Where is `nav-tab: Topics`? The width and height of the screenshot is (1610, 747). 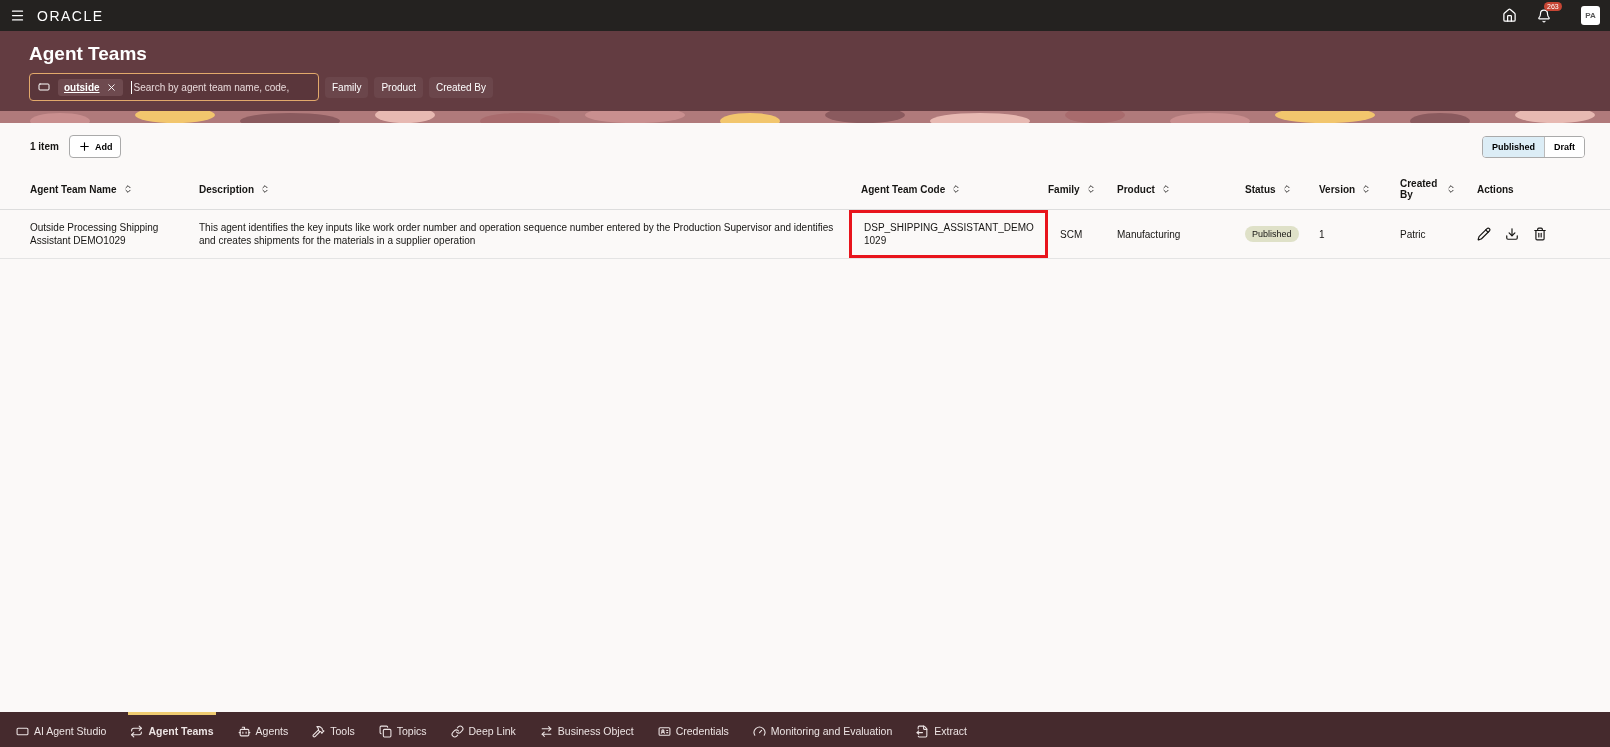
nav-tab: Topics is located at coordinates (402, 729).